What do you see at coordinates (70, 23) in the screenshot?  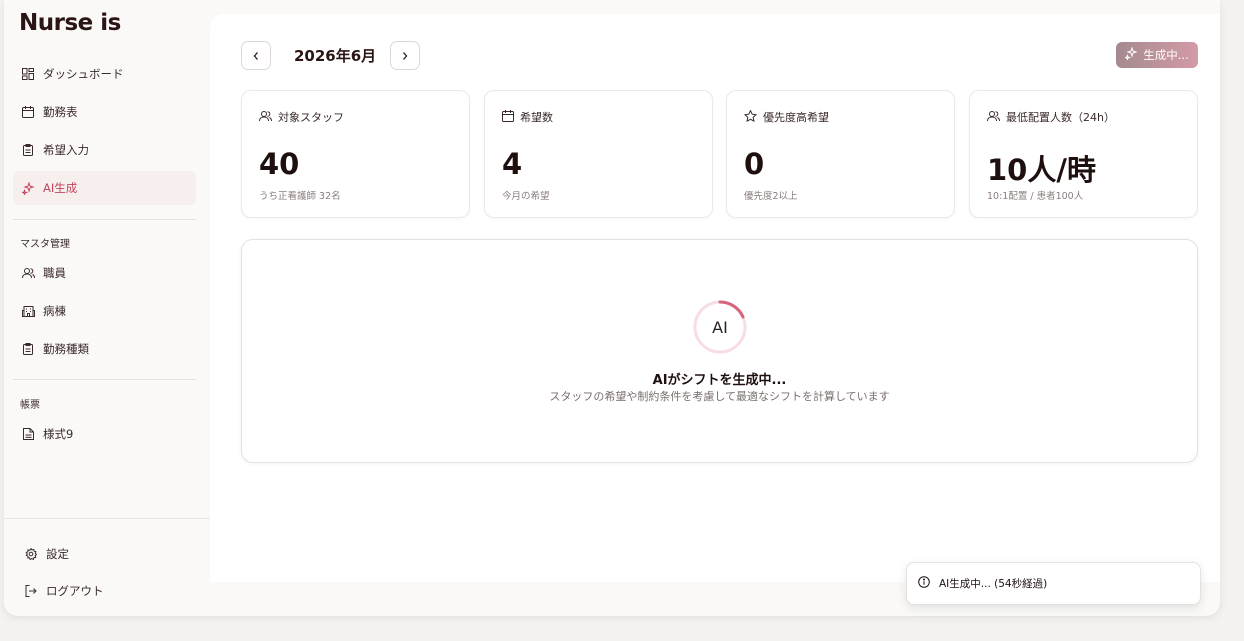 I see `app-logo: Nurse is` at bounding box center [70, 23].